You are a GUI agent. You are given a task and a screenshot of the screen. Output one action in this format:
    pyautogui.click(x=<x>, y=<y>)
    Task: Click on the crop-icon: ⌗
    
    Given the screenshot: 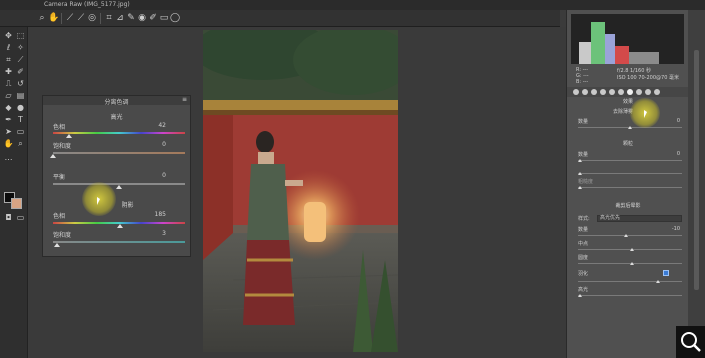 What is the action you would take?
    pyautogui.click(x=109, y=18)
    